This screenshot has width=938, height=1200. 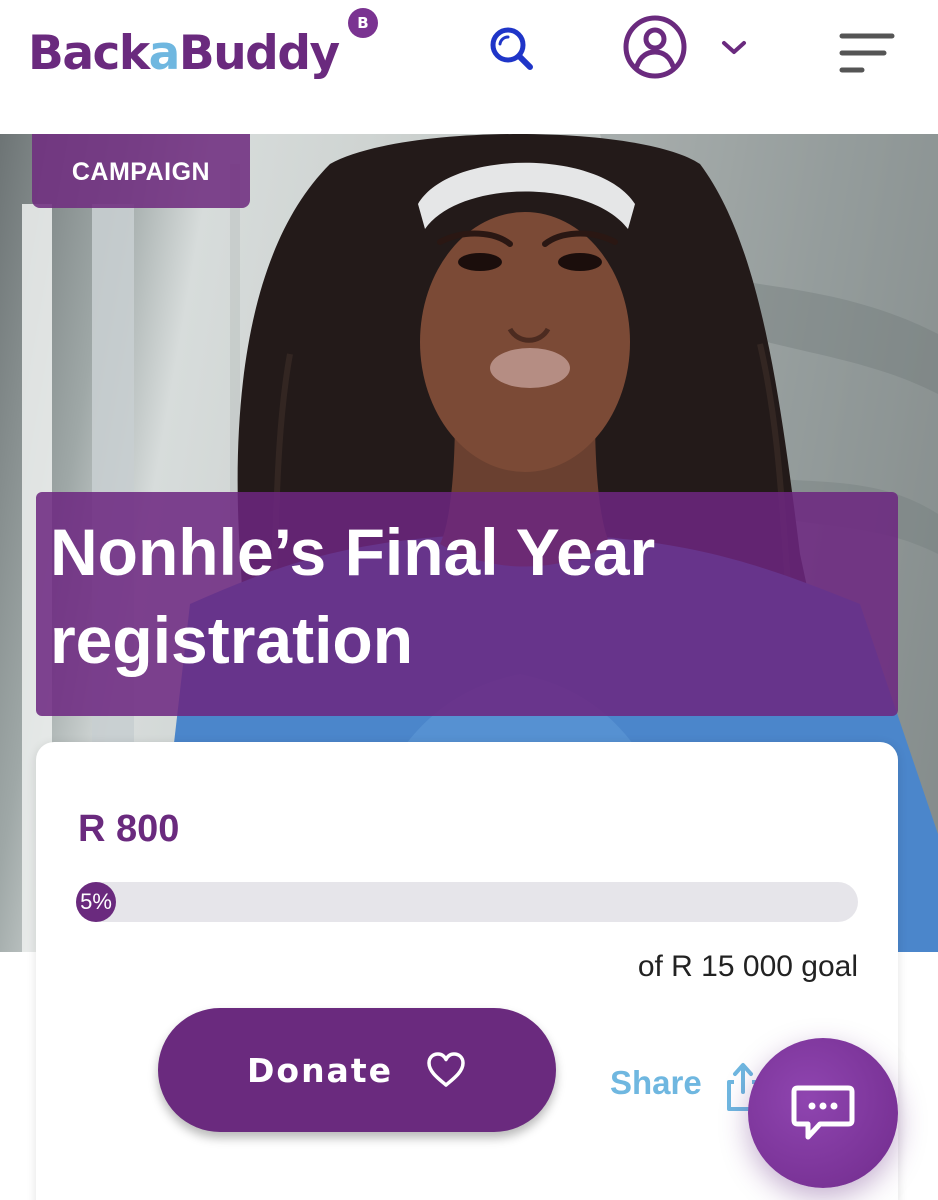 What do you see at coordinates (184, 53) in the screenshot?
I see `logo-wordmark: BackaBuddy` at bounding box center [184, 53].